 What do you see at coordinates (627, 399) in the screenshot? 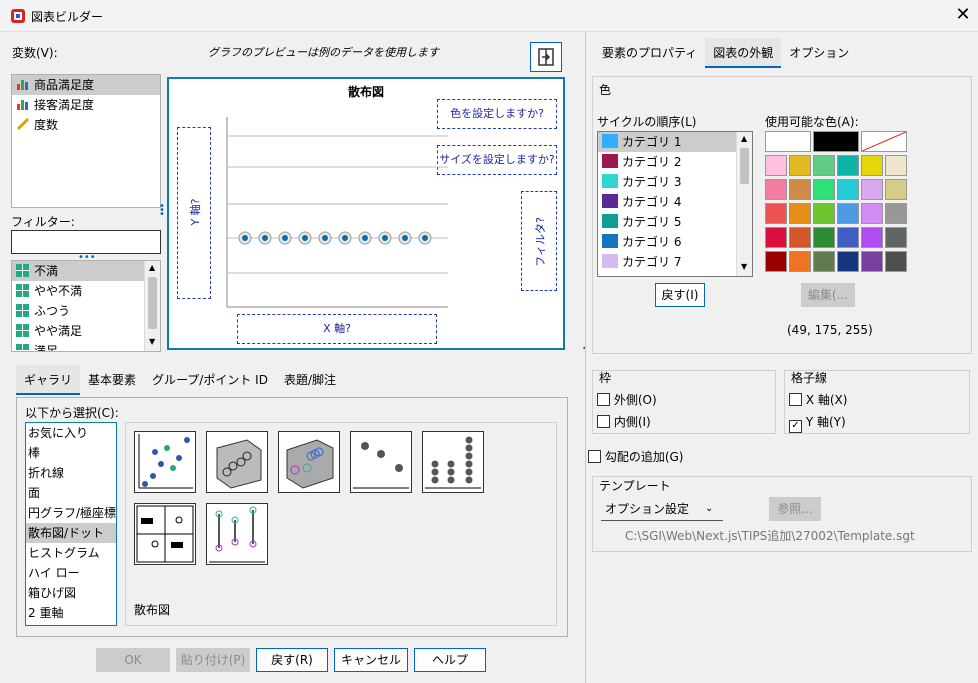
I see `frame-outer-checkbox: 外側(O)` at bounding box center [627, 399].